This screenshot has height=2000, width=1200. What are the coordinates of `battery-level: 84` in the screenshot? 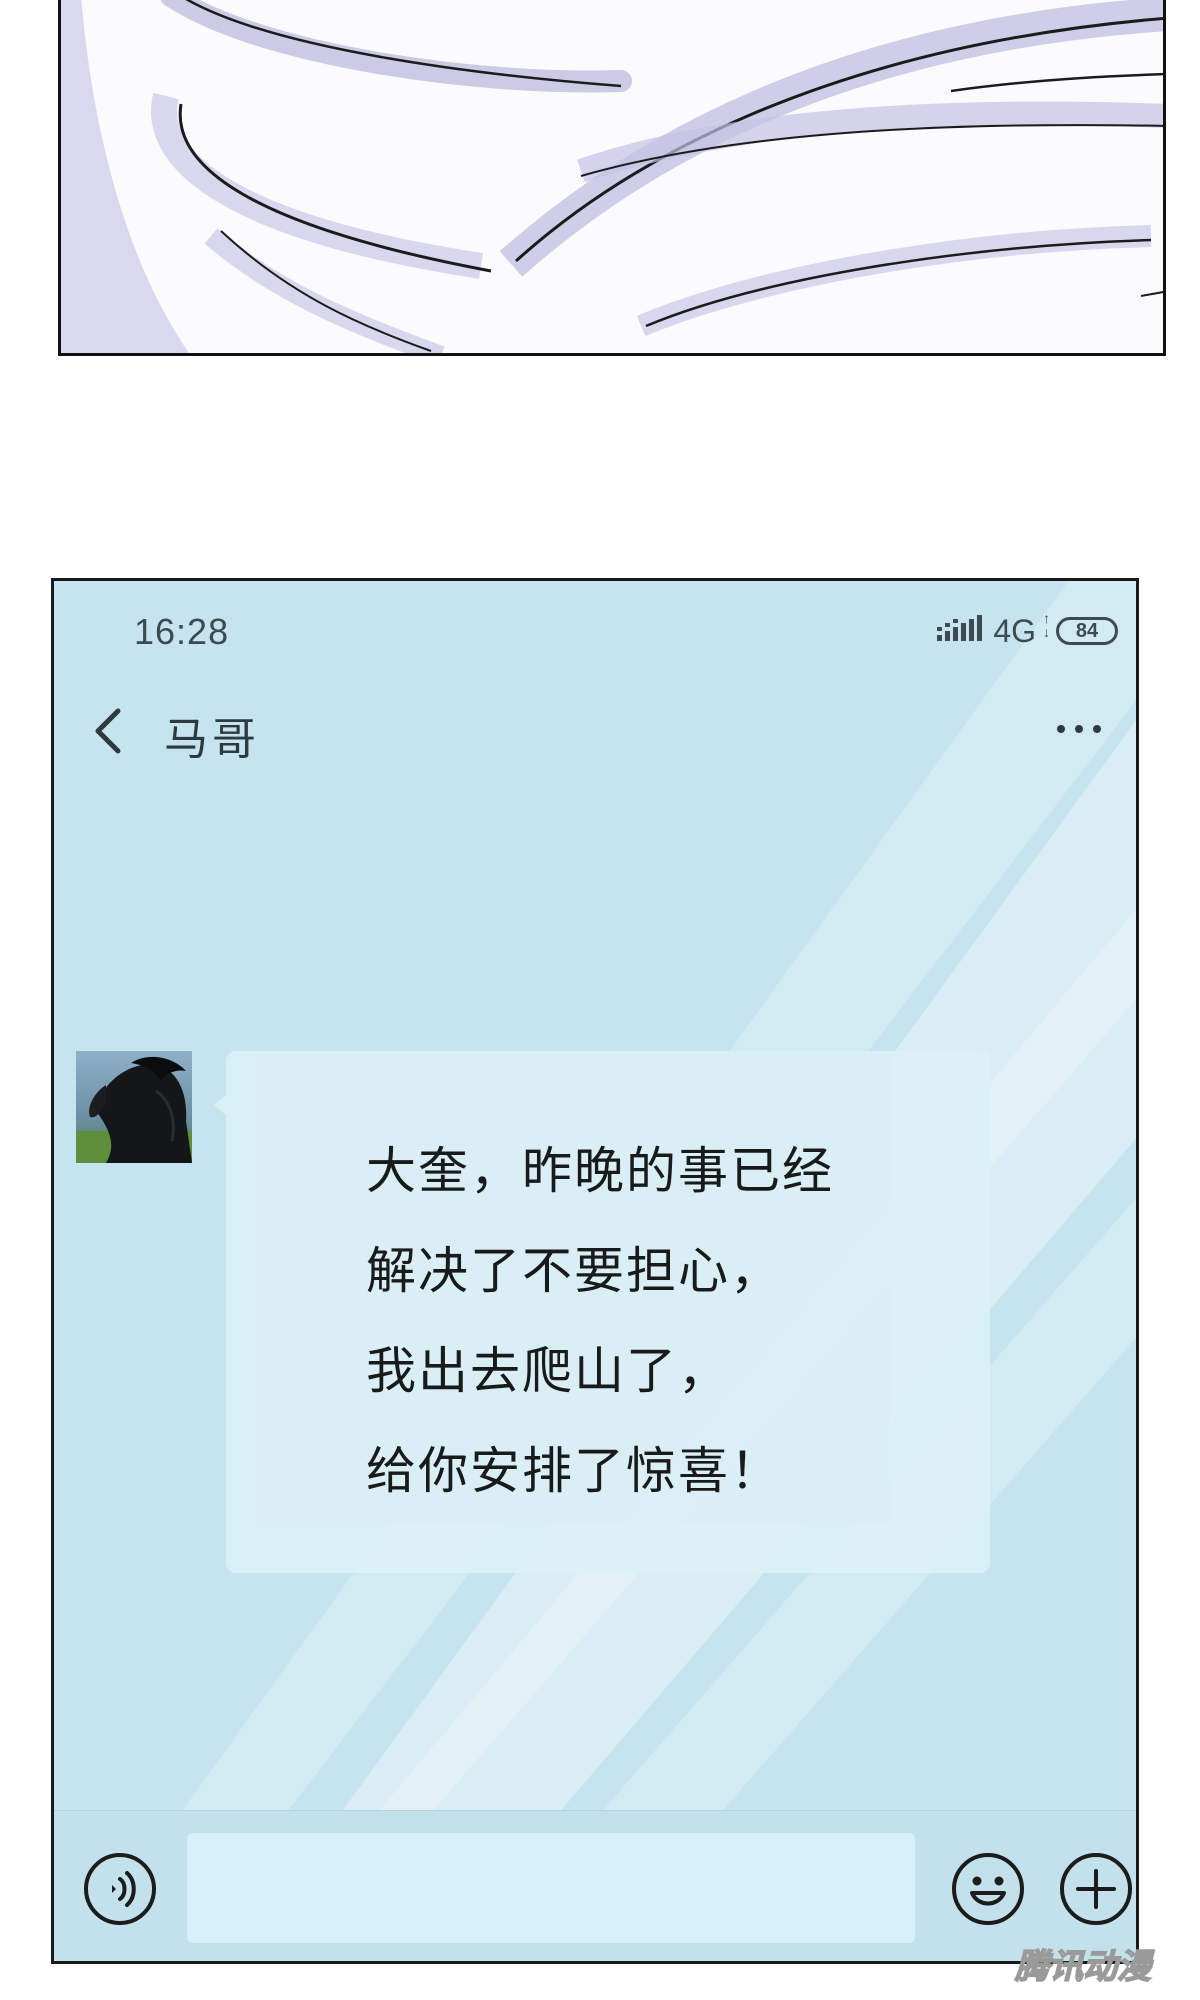 It's located at (1087, 630).